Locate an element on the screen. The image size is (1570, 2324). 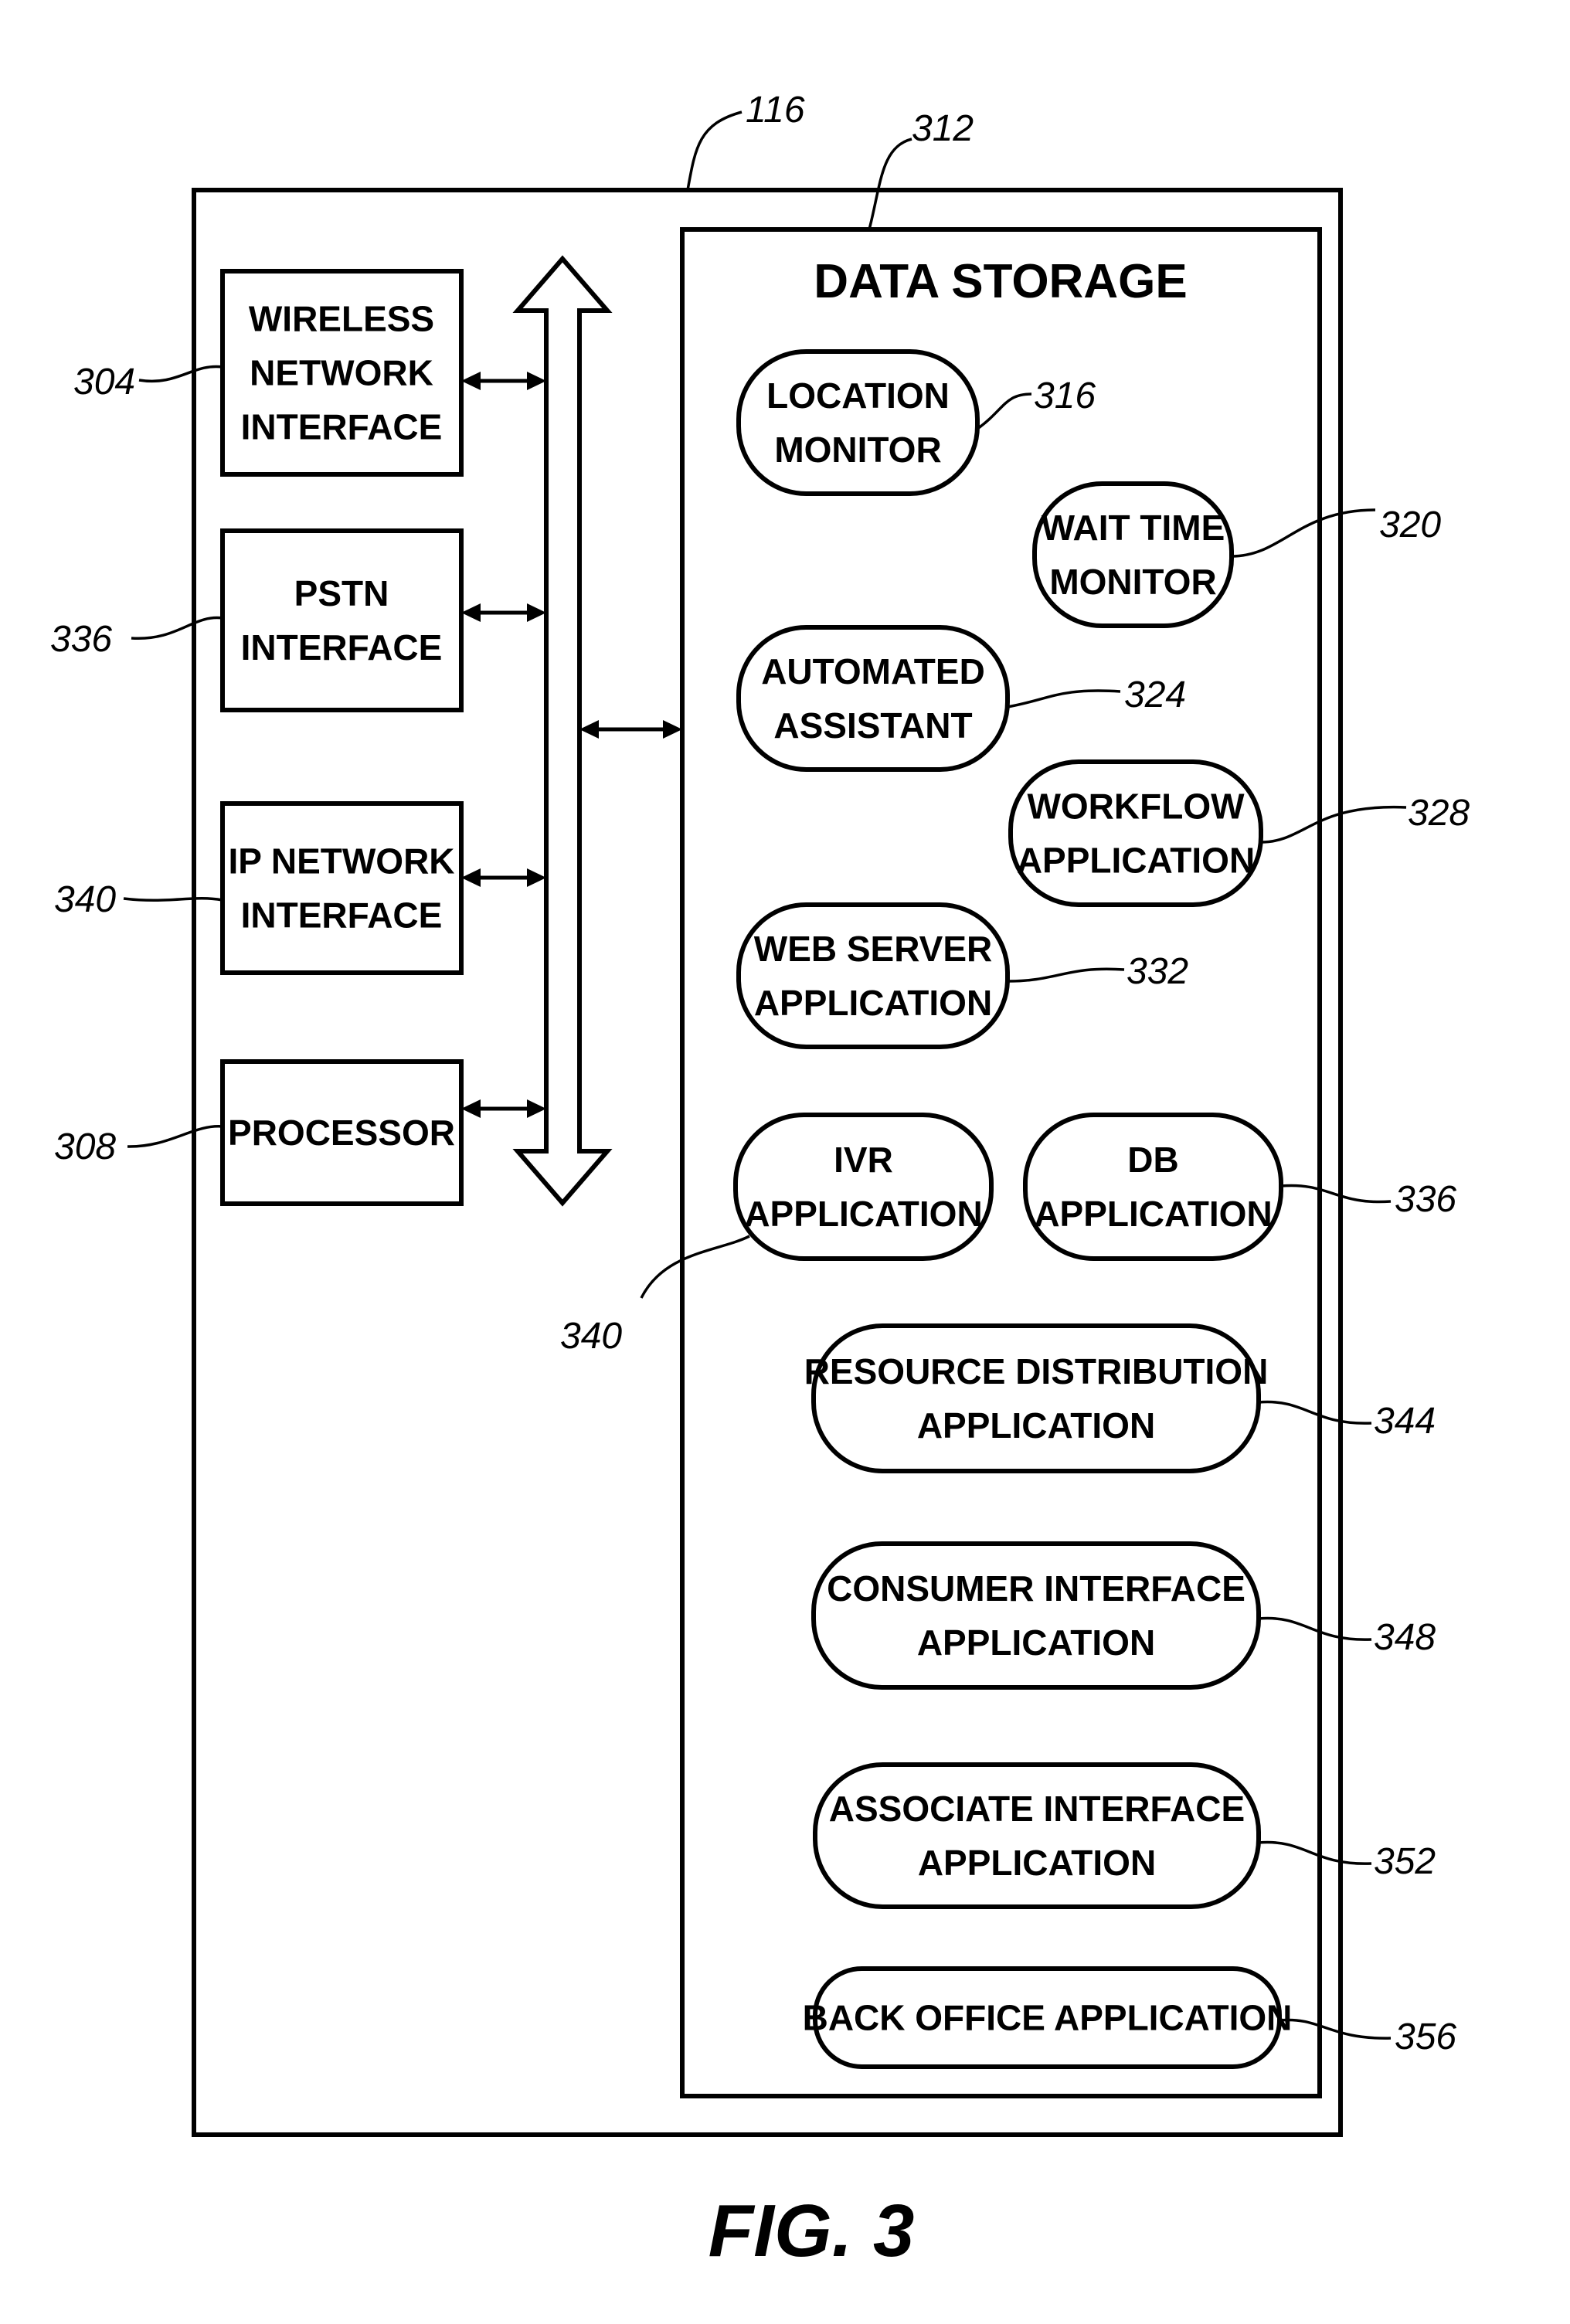
ref-label: 348 is located at coordinates (1405, 1637).